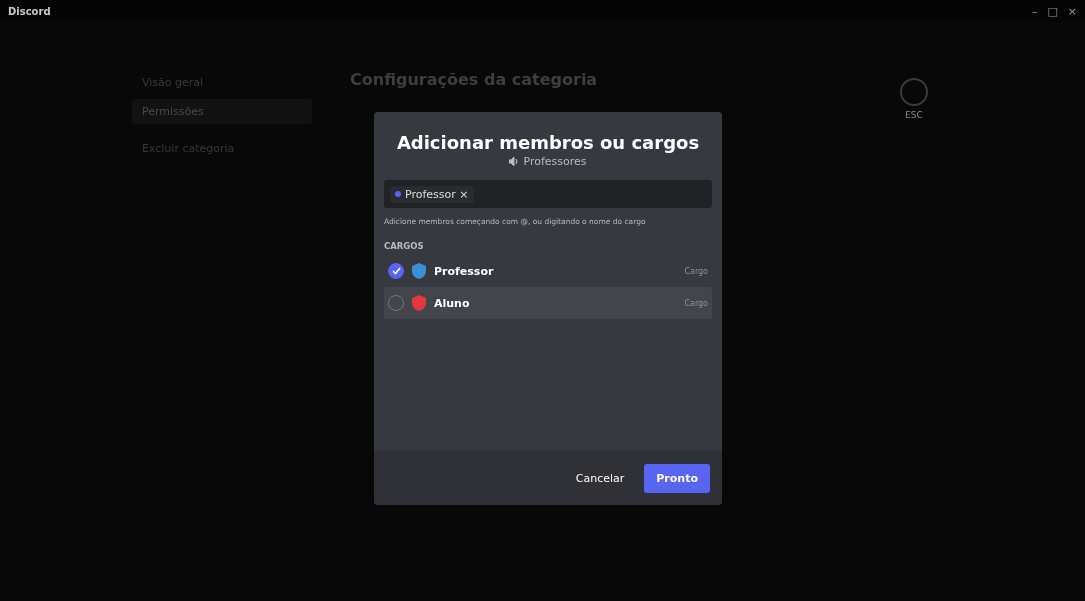 The width and height of the screenshot is (1085, 601). I want to click on checkbox, so click(396, 271).